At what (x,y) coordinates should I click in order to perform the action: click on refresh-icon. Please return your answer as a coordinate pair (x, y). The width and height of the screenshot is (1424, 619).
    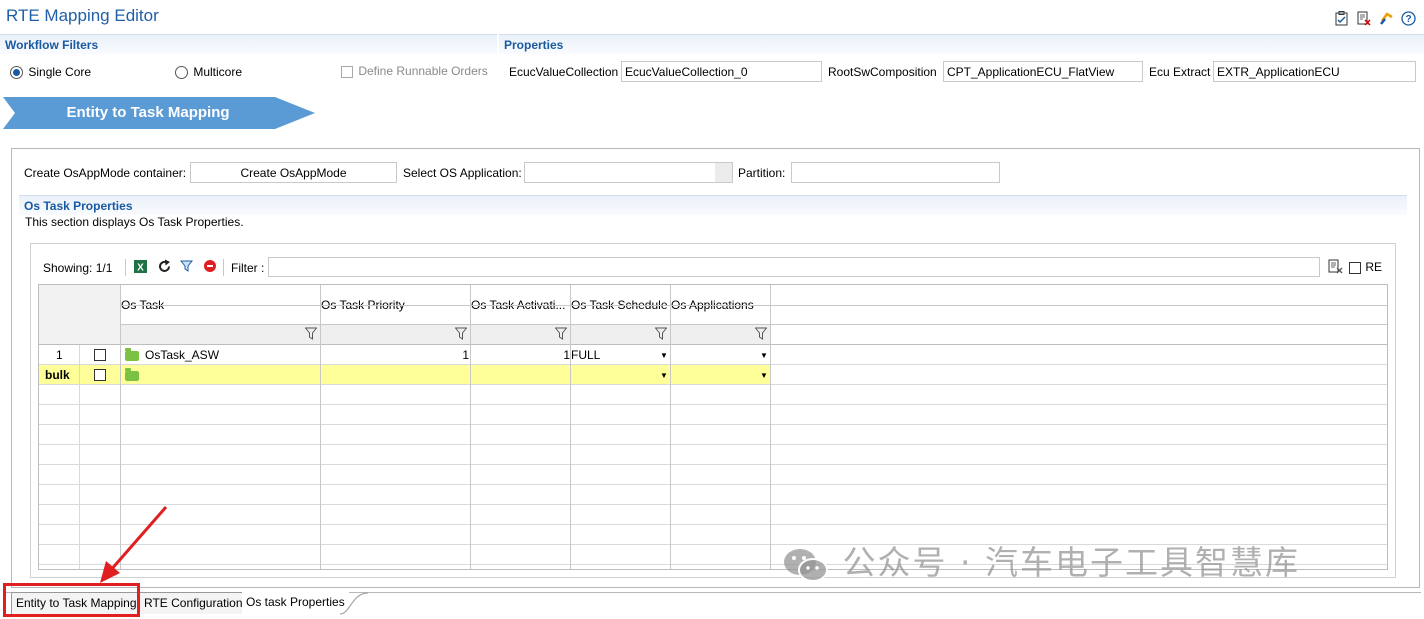
    Looking at the image, I should click on (164, 268).